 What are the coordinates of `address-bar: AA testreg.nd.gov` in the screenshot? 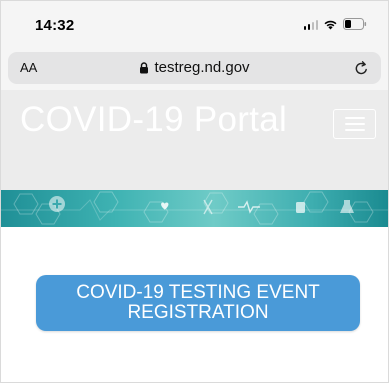 It's located at (194, 68).